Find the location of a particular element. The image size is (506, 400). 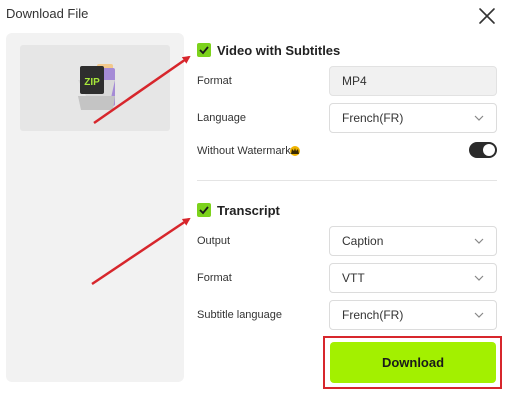

file-thumbnail: ZIP is located at coordinates (95, 88).